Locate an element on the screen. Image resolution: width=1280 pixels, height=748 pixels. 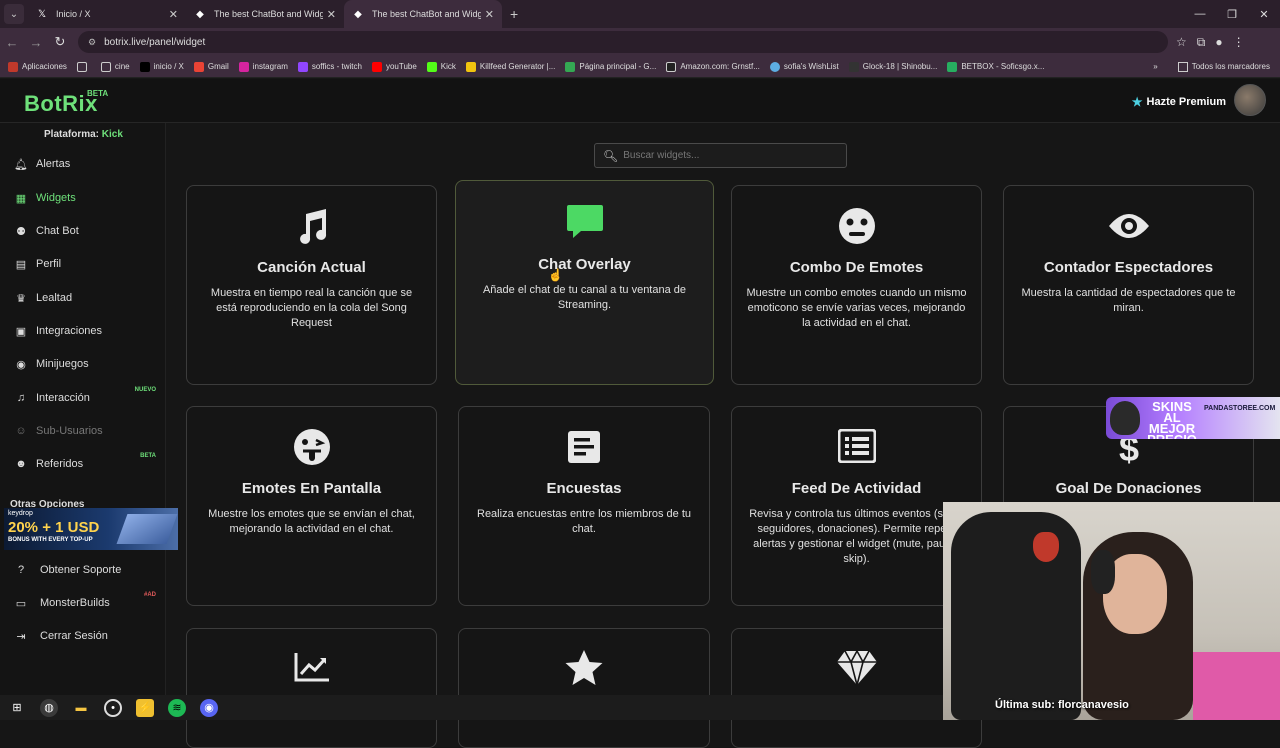
bookmark-item: soffics - twitch is located at coordinates (329, 66).